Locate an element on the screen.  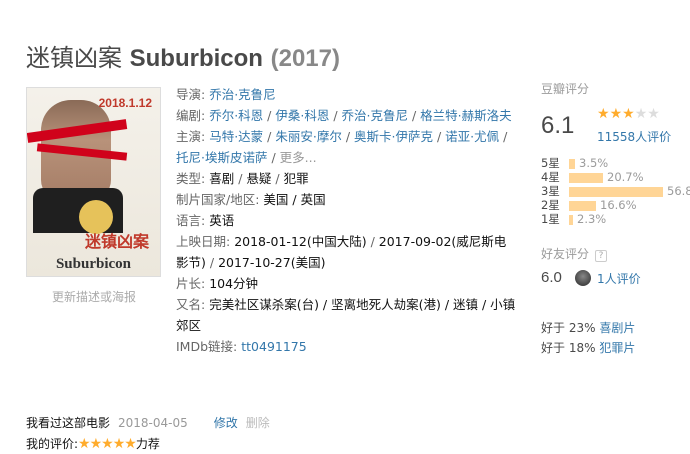
dist-pct: 2.3% is located at coordinates (592, 219).